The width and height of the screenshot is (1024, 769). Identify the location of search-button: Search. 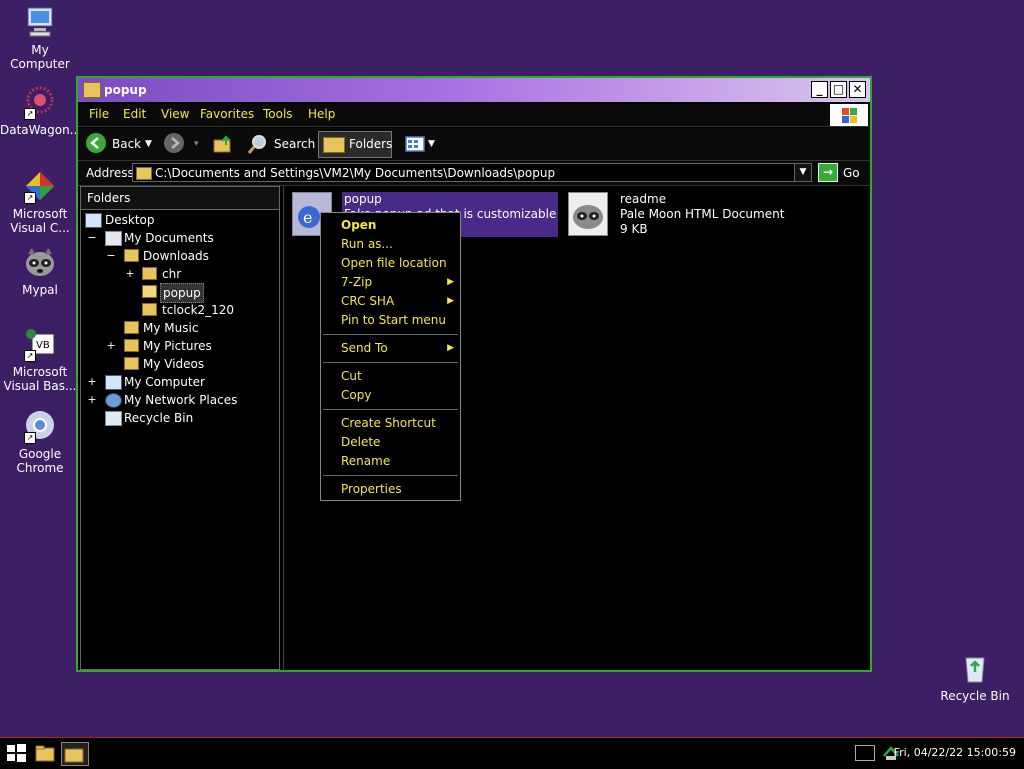
(294, 144).